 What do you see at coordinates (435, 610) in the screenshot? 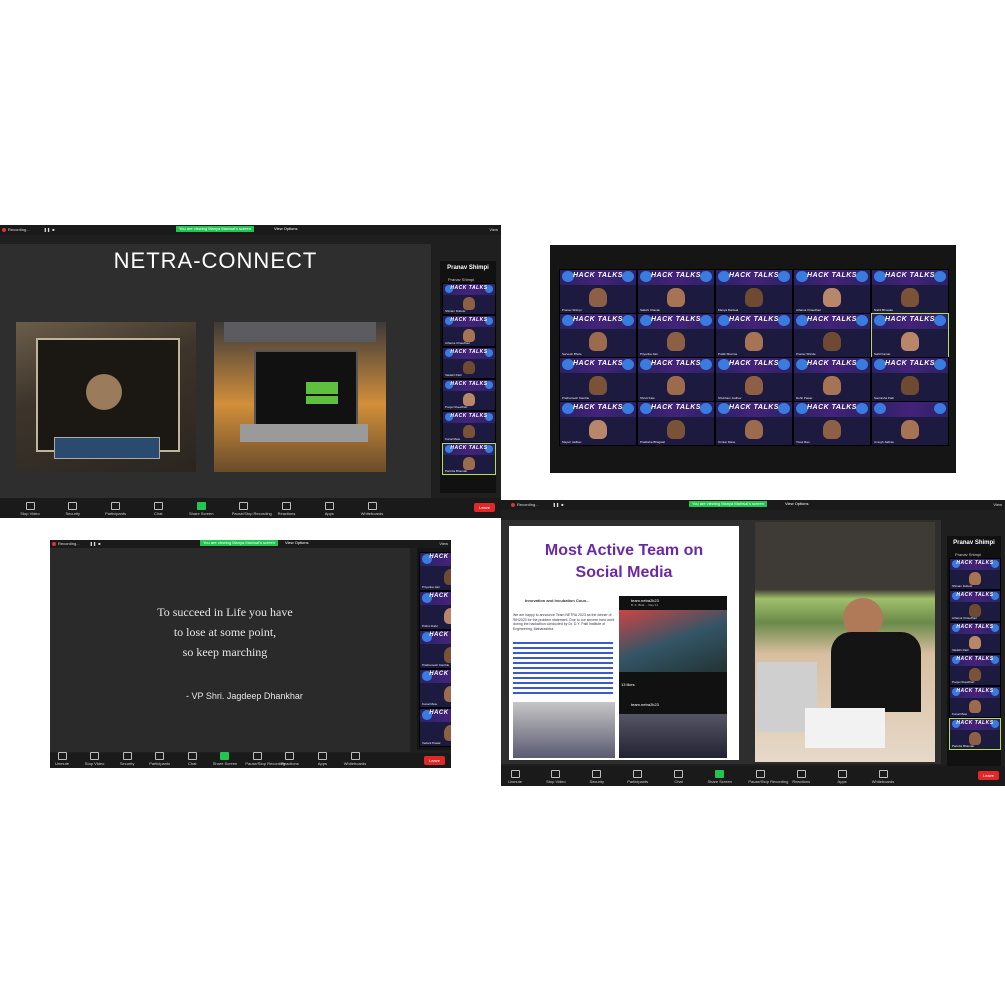
I see `video-tile: HACK TALKS Prithvi Dalvi` at bounding box center [435, 610].